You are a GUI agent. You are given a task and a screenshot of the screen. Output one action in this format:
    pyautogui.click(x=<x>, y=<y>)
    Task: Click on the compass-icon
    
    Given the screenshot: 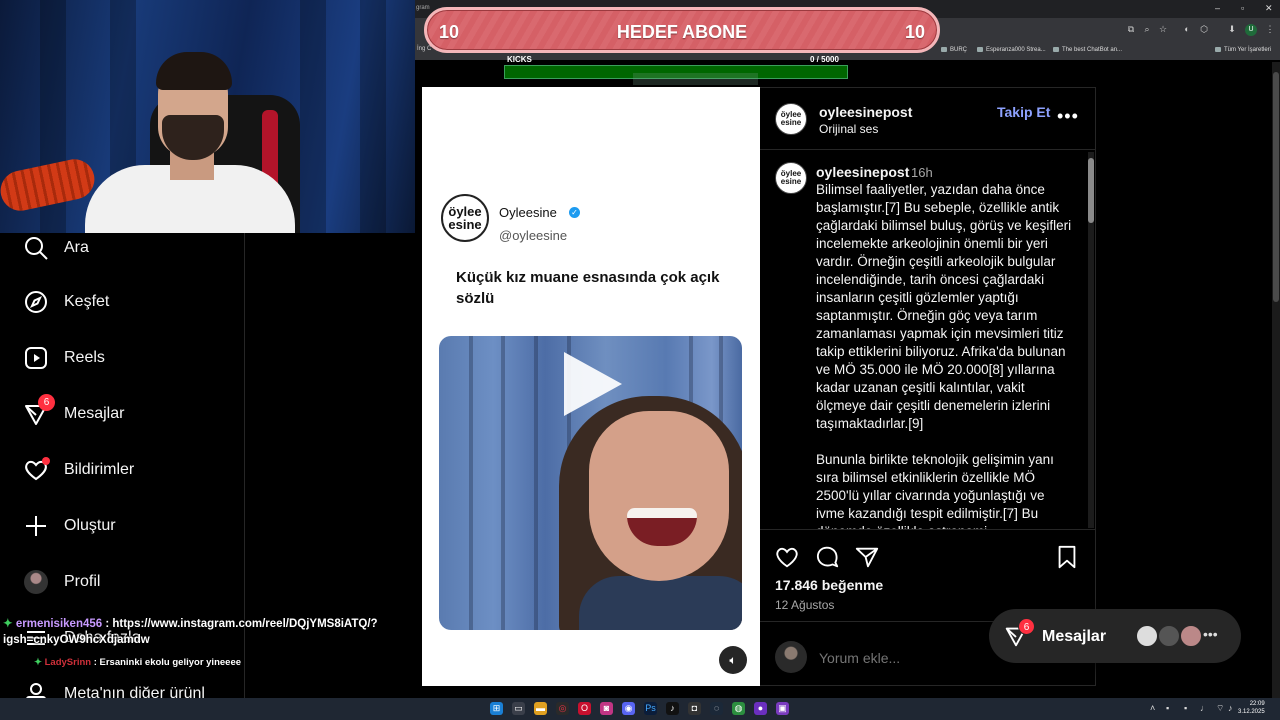 What is the action you would take?
    pyautogui.click(x=36, y=302)
    